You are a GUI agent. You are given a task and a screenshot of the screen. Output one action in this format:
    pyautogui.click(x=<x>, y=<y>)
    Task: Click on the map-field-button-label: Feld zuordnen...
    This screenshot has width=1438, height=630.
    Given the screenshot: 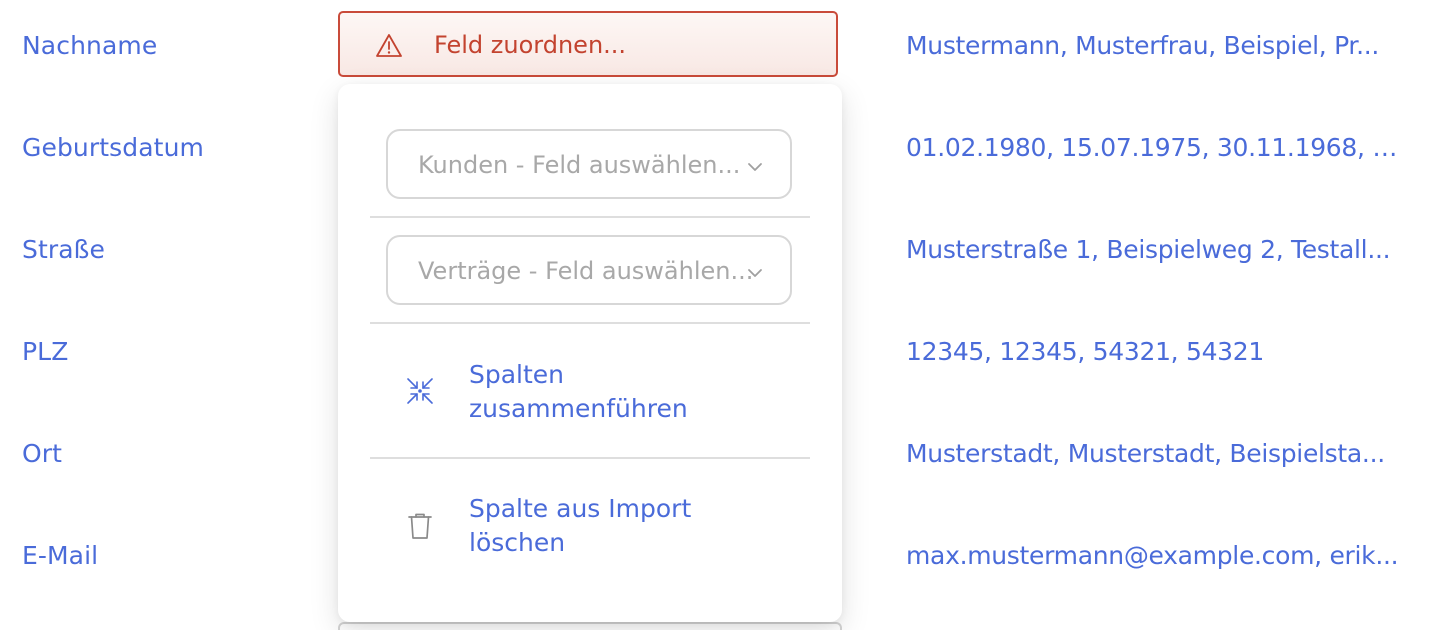 What is the action you would take?
    pyautogui.click(x=530, y=45)
    